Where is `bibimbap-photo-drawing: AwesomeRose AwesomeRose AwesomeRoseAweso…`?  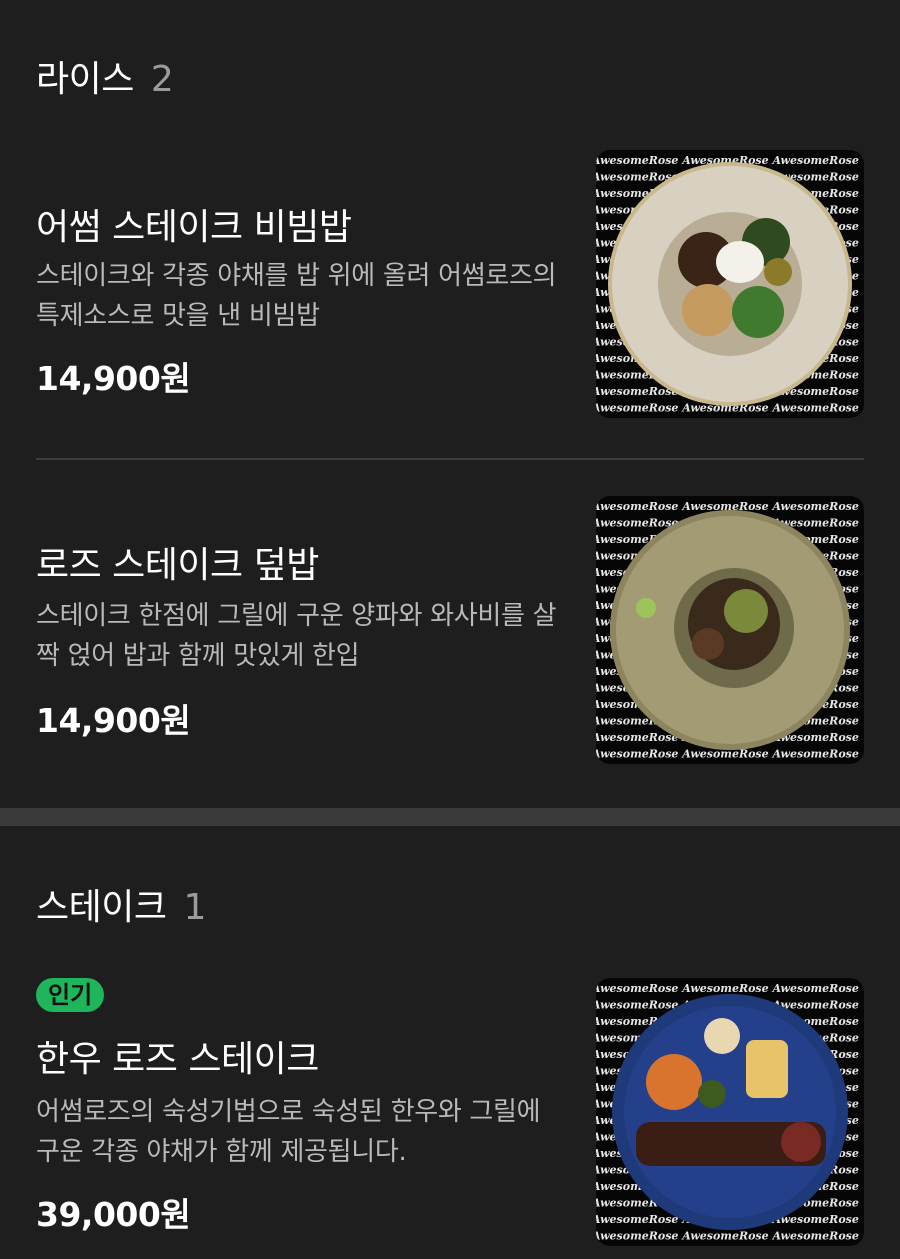 bibimbap-photo-drawing: AwesomeRose AwesomeRose AwesomeRoseAweso… is located at coordinates (727, 284).